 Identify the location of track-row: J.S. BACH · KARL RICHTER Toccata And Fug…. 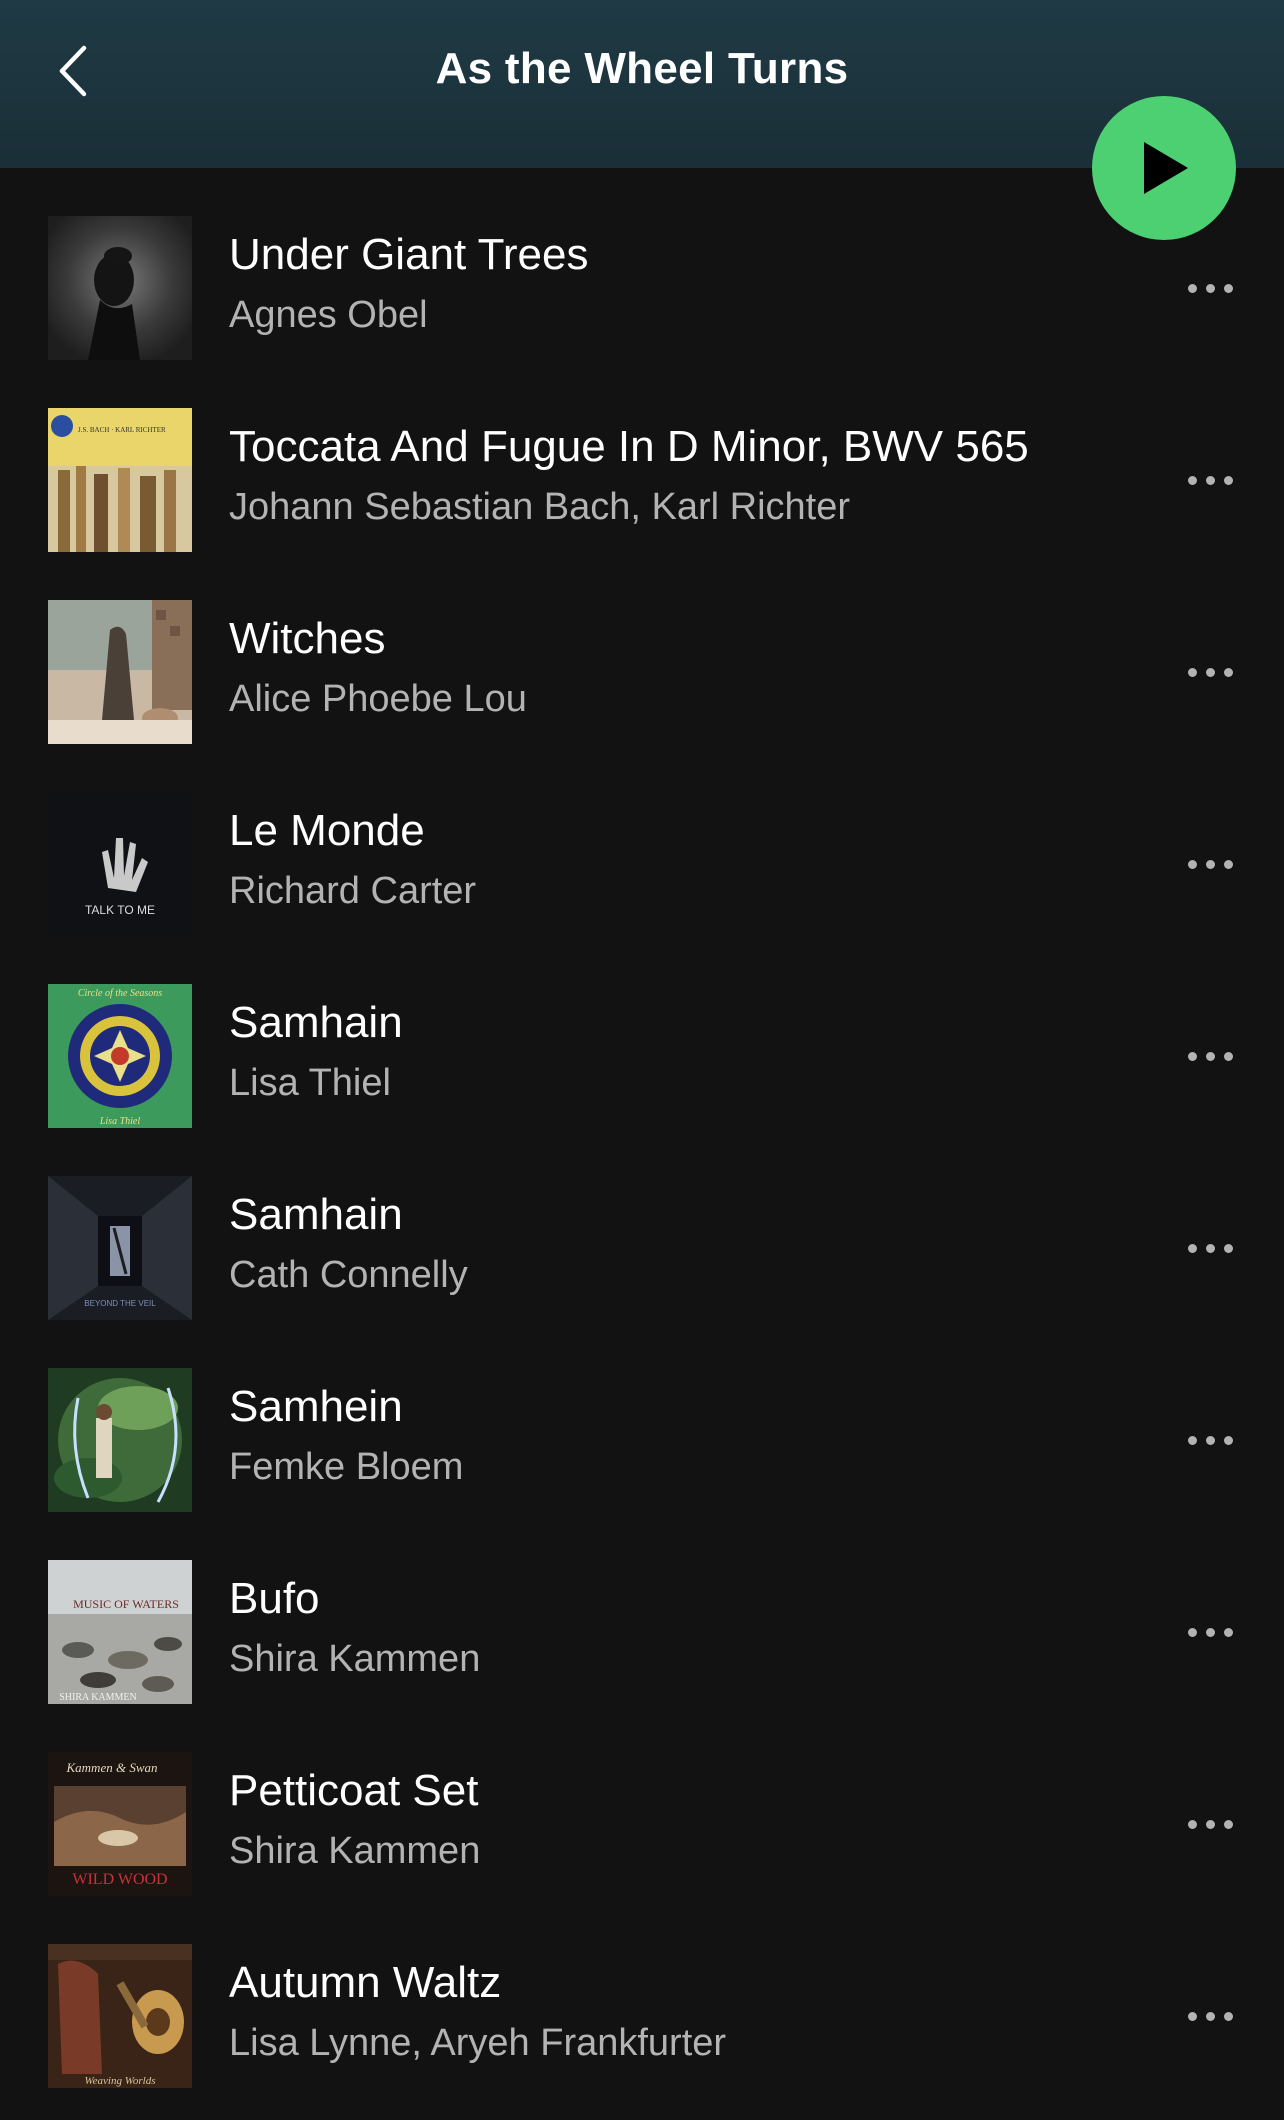
(642, 456).